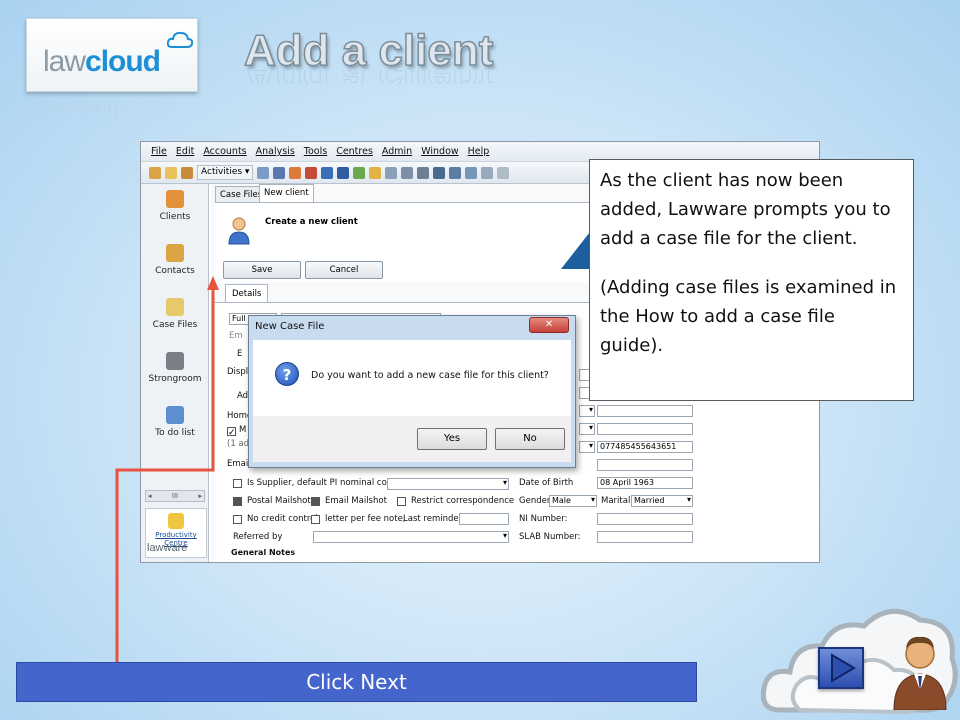 The width and height of the screenshot is (960, 720). I want to click on restrict-correspondence-checkbox, so click(401, 501).